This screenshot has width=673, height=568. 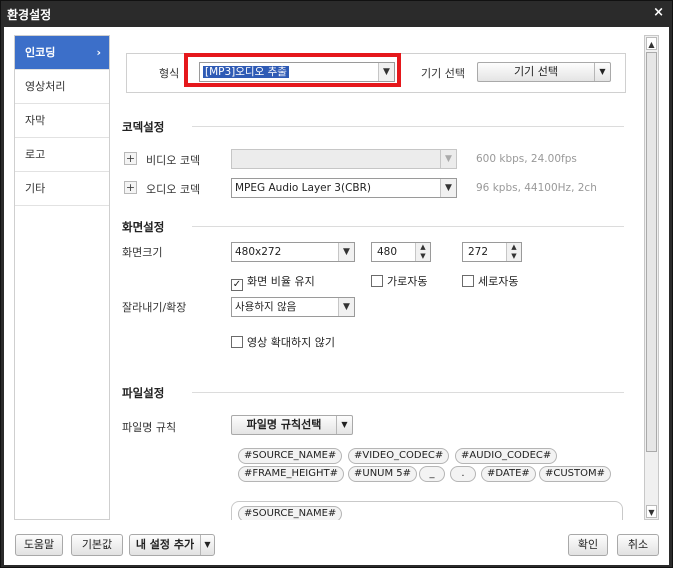 I want to click on audio-codec-label: 오디오 코덱, so click(x=173, y=189).